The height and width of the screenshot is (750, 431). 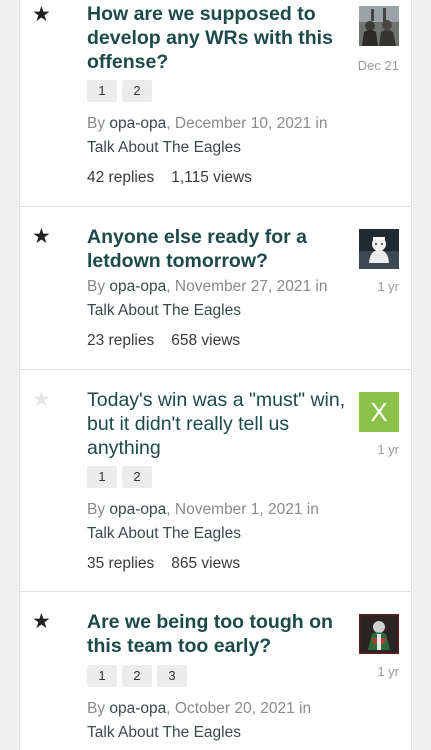 I want to click on topic-date: October 20, 2021, so click(x=234, y=708).